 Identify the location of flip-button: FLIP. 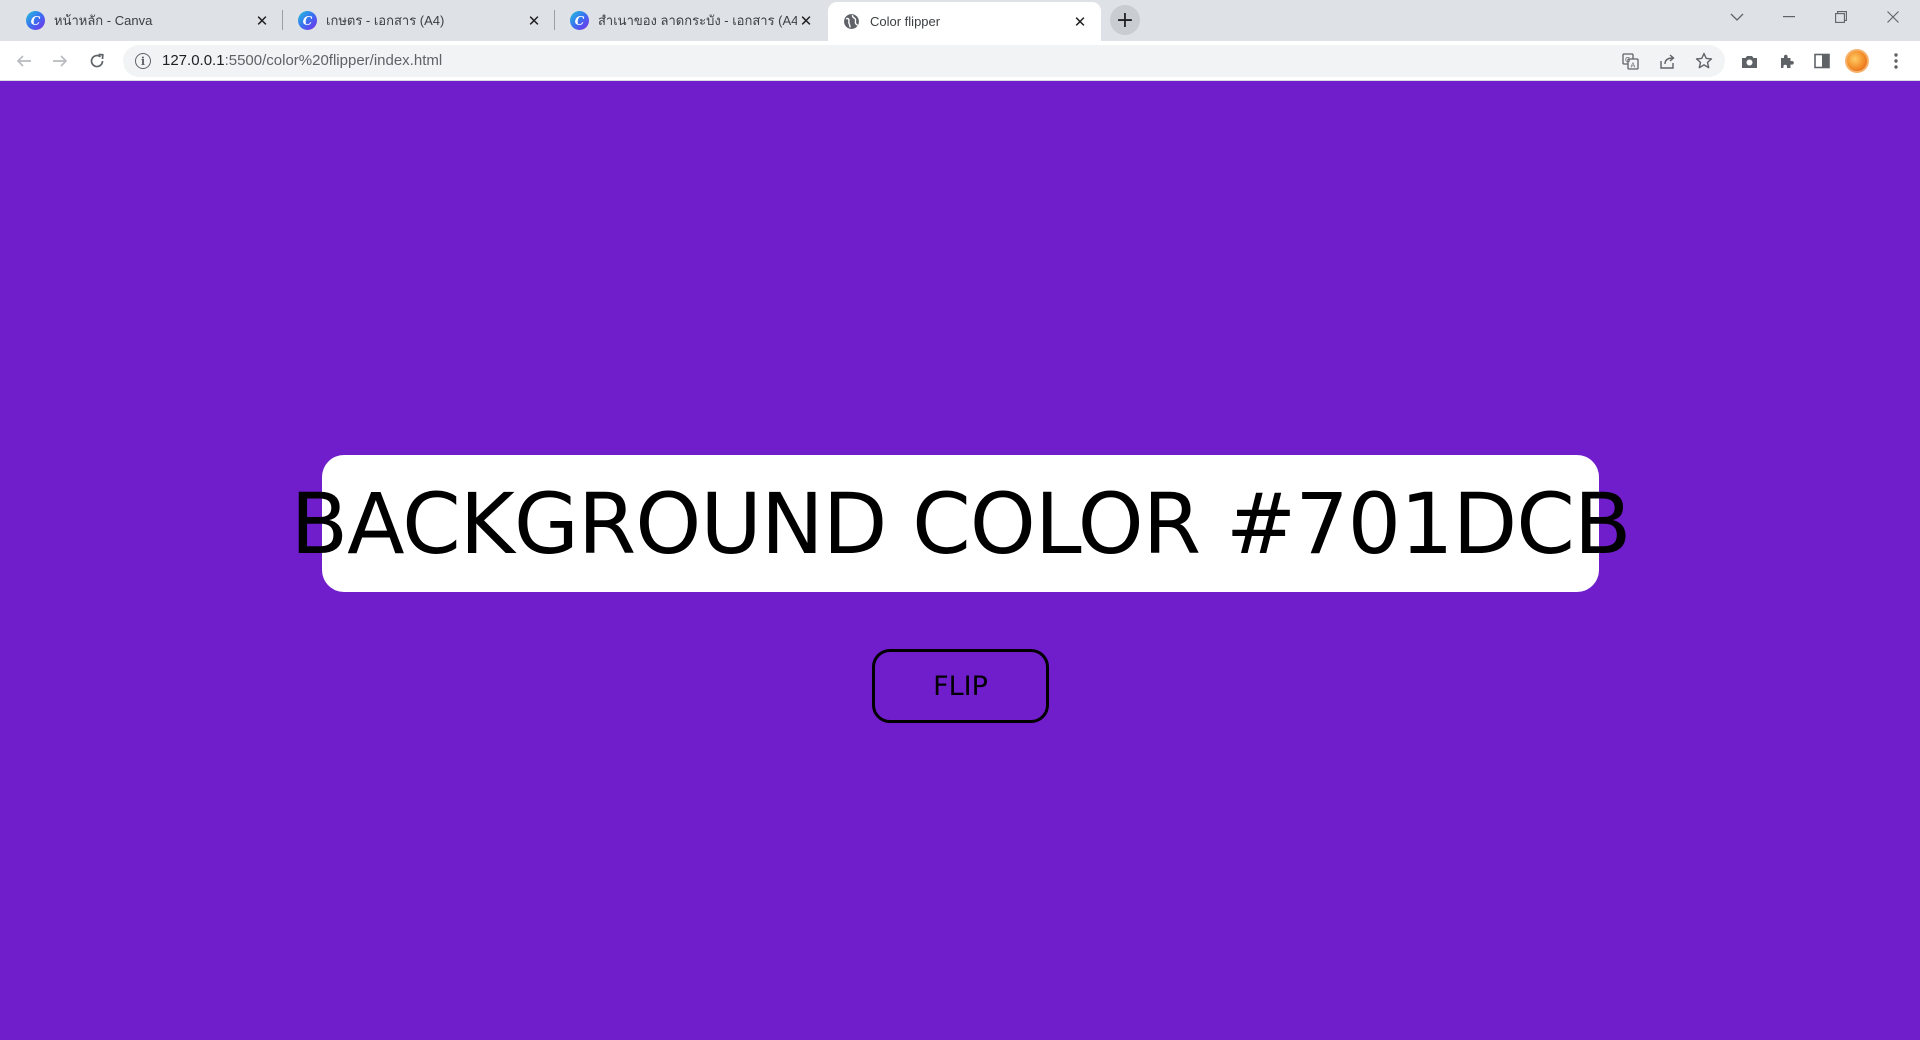
(960, 686).